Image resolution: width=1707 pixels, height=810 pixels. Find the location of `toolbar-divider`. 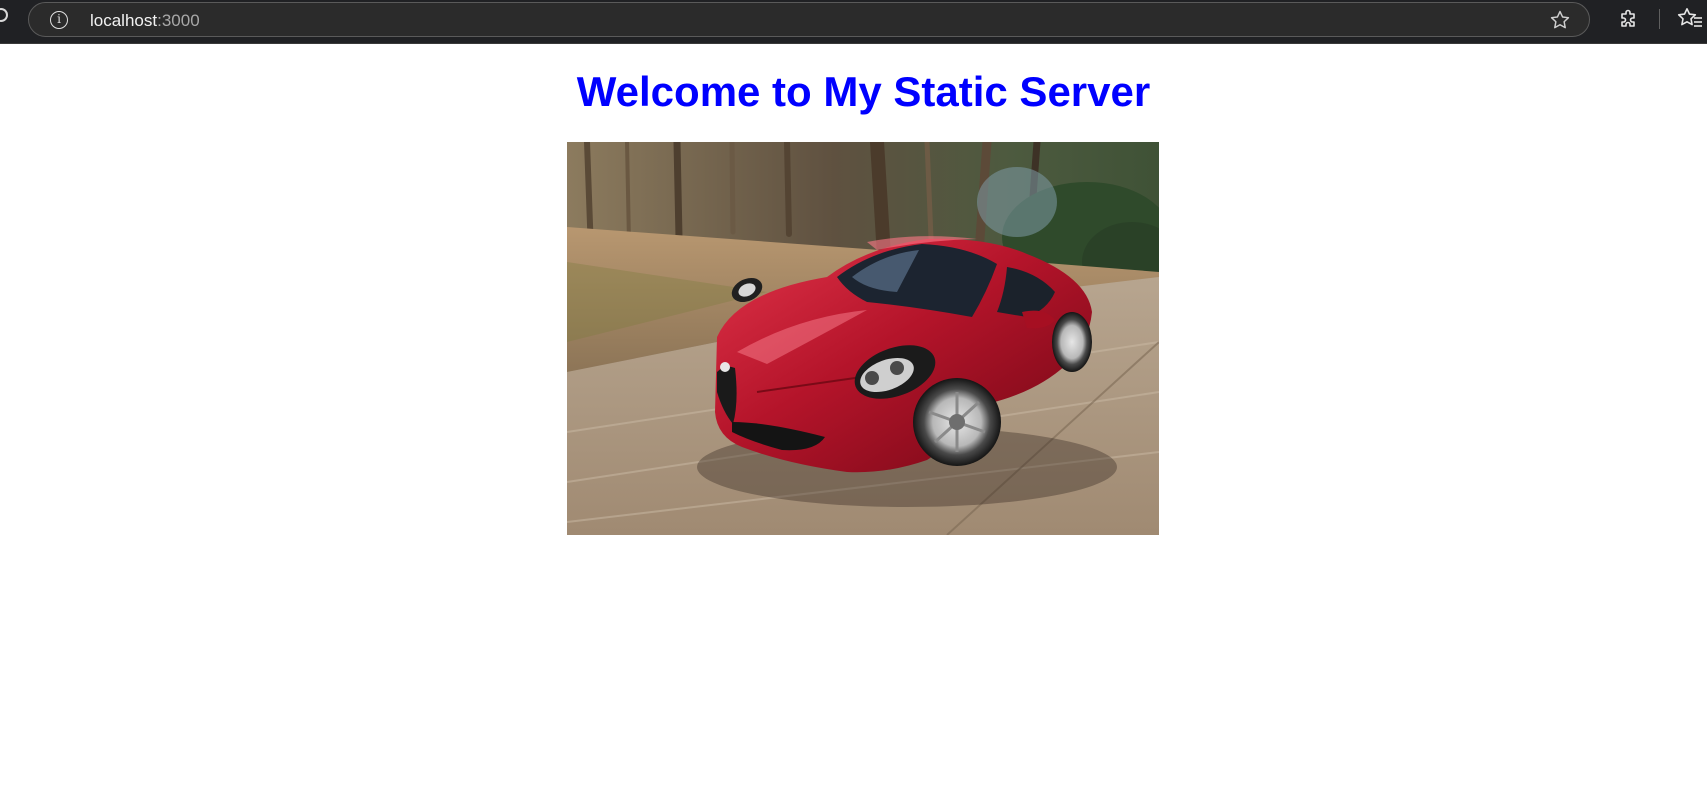

toolbar-divider is located at coordinates (1659, 19).